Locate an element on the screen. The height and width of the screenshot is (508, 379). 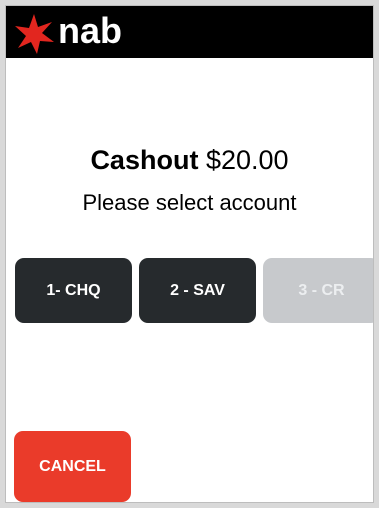
nab-star-icon is located at coordinates (34, 34).